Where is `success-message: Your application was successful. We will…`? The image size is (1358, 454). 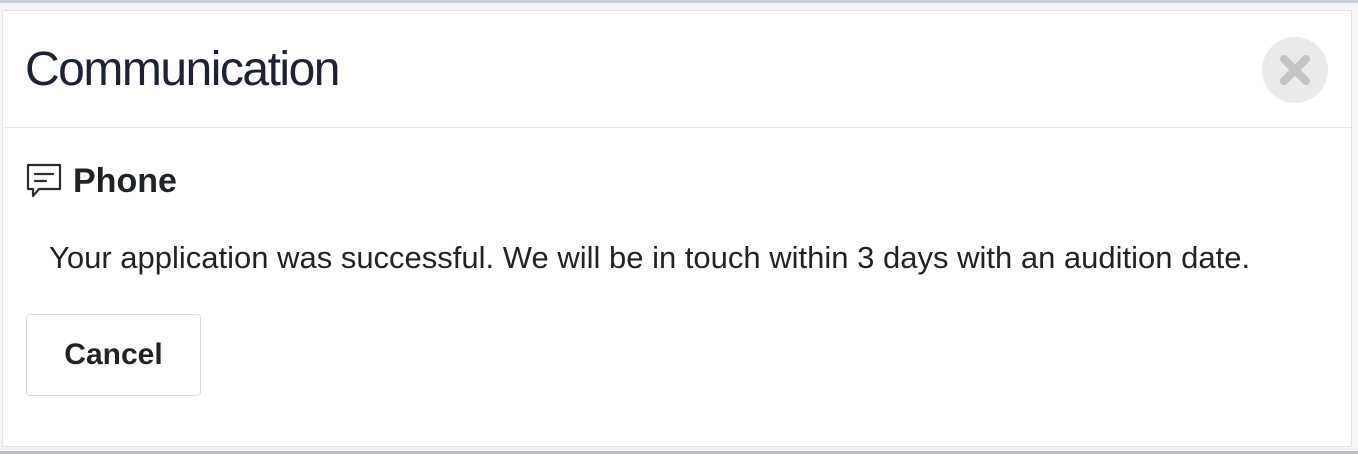
success-message: Your application was successful. We will… is located at coordinates (650, 257).